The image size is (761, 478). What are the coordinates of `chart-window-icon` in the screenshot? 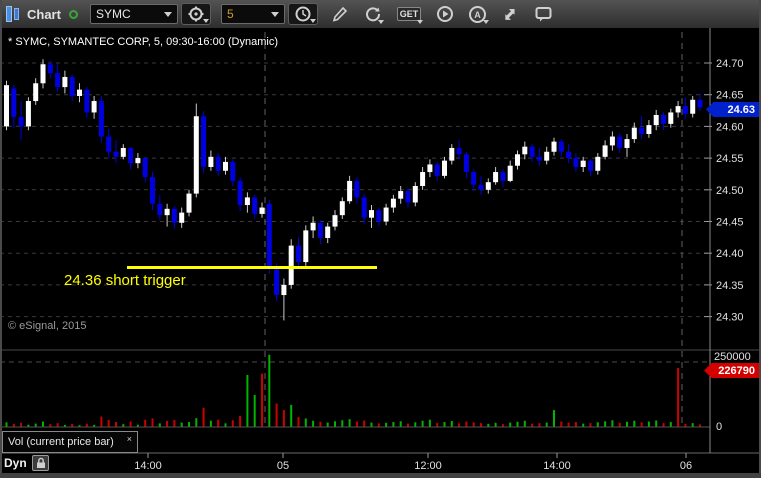 It's located at (13, 14).